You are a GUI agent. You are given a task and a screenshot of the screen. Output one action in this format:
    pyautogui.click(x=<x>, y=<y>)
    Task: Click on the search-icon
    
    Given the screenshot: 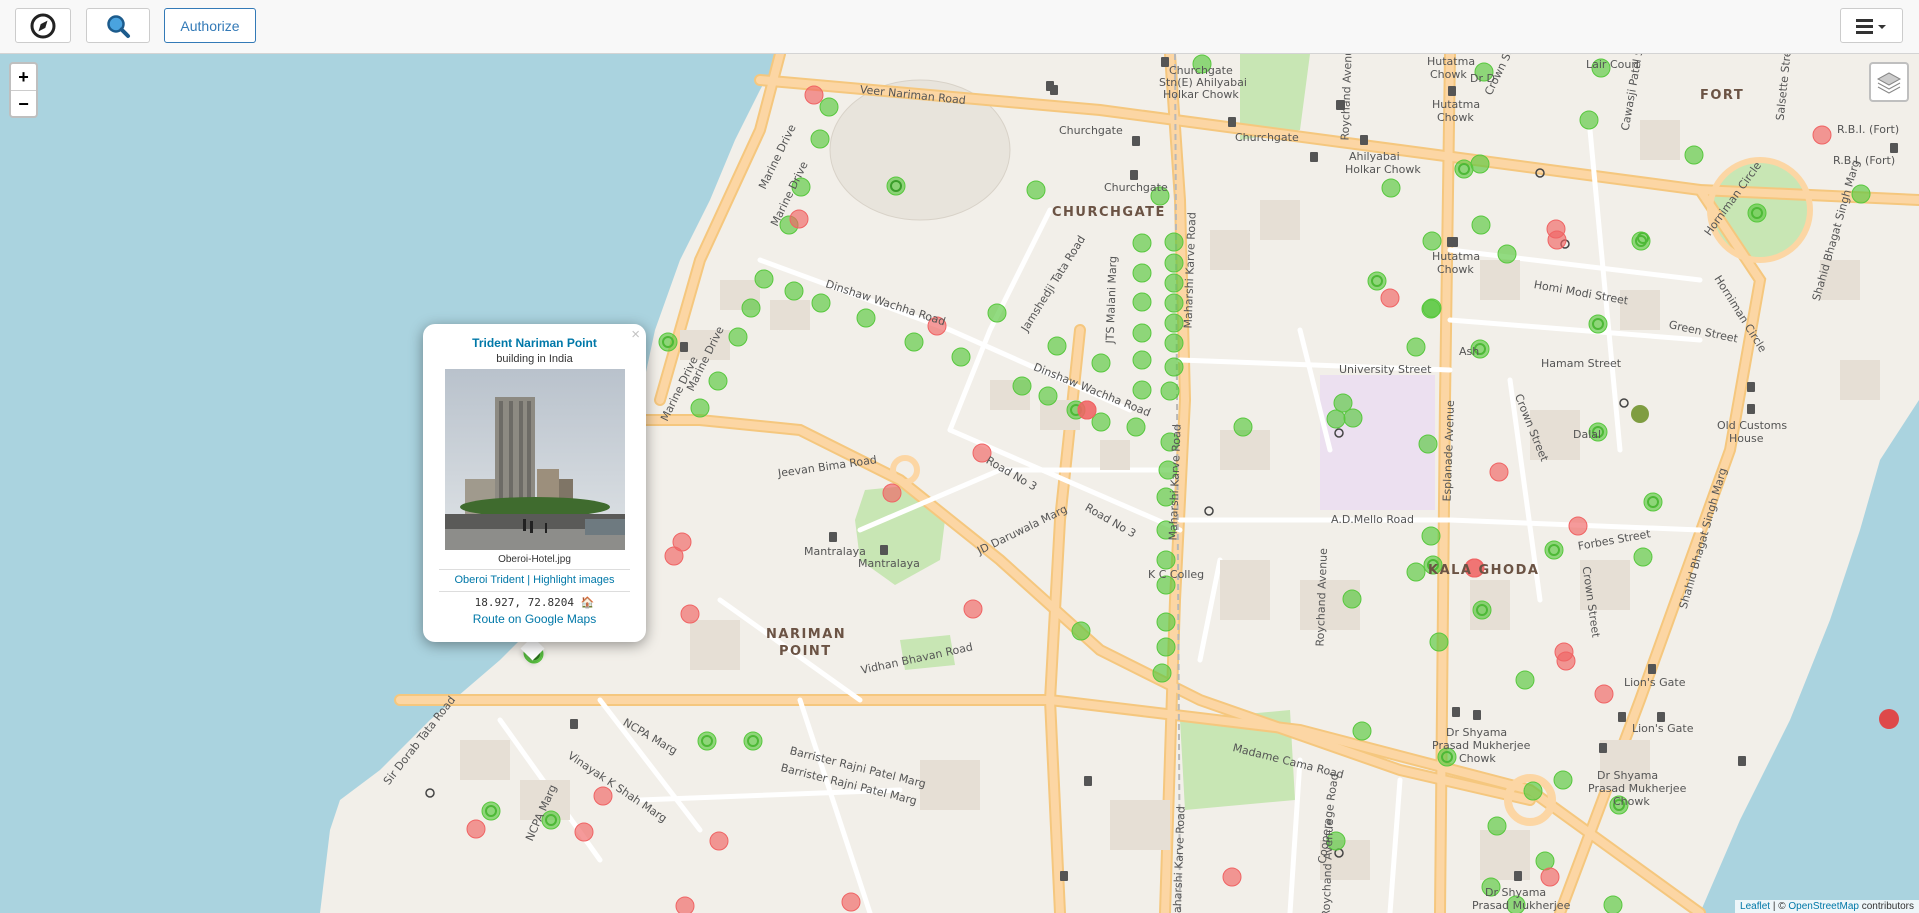 What is the action you would take?
    pyautogui.click(x=118, y=26)
    